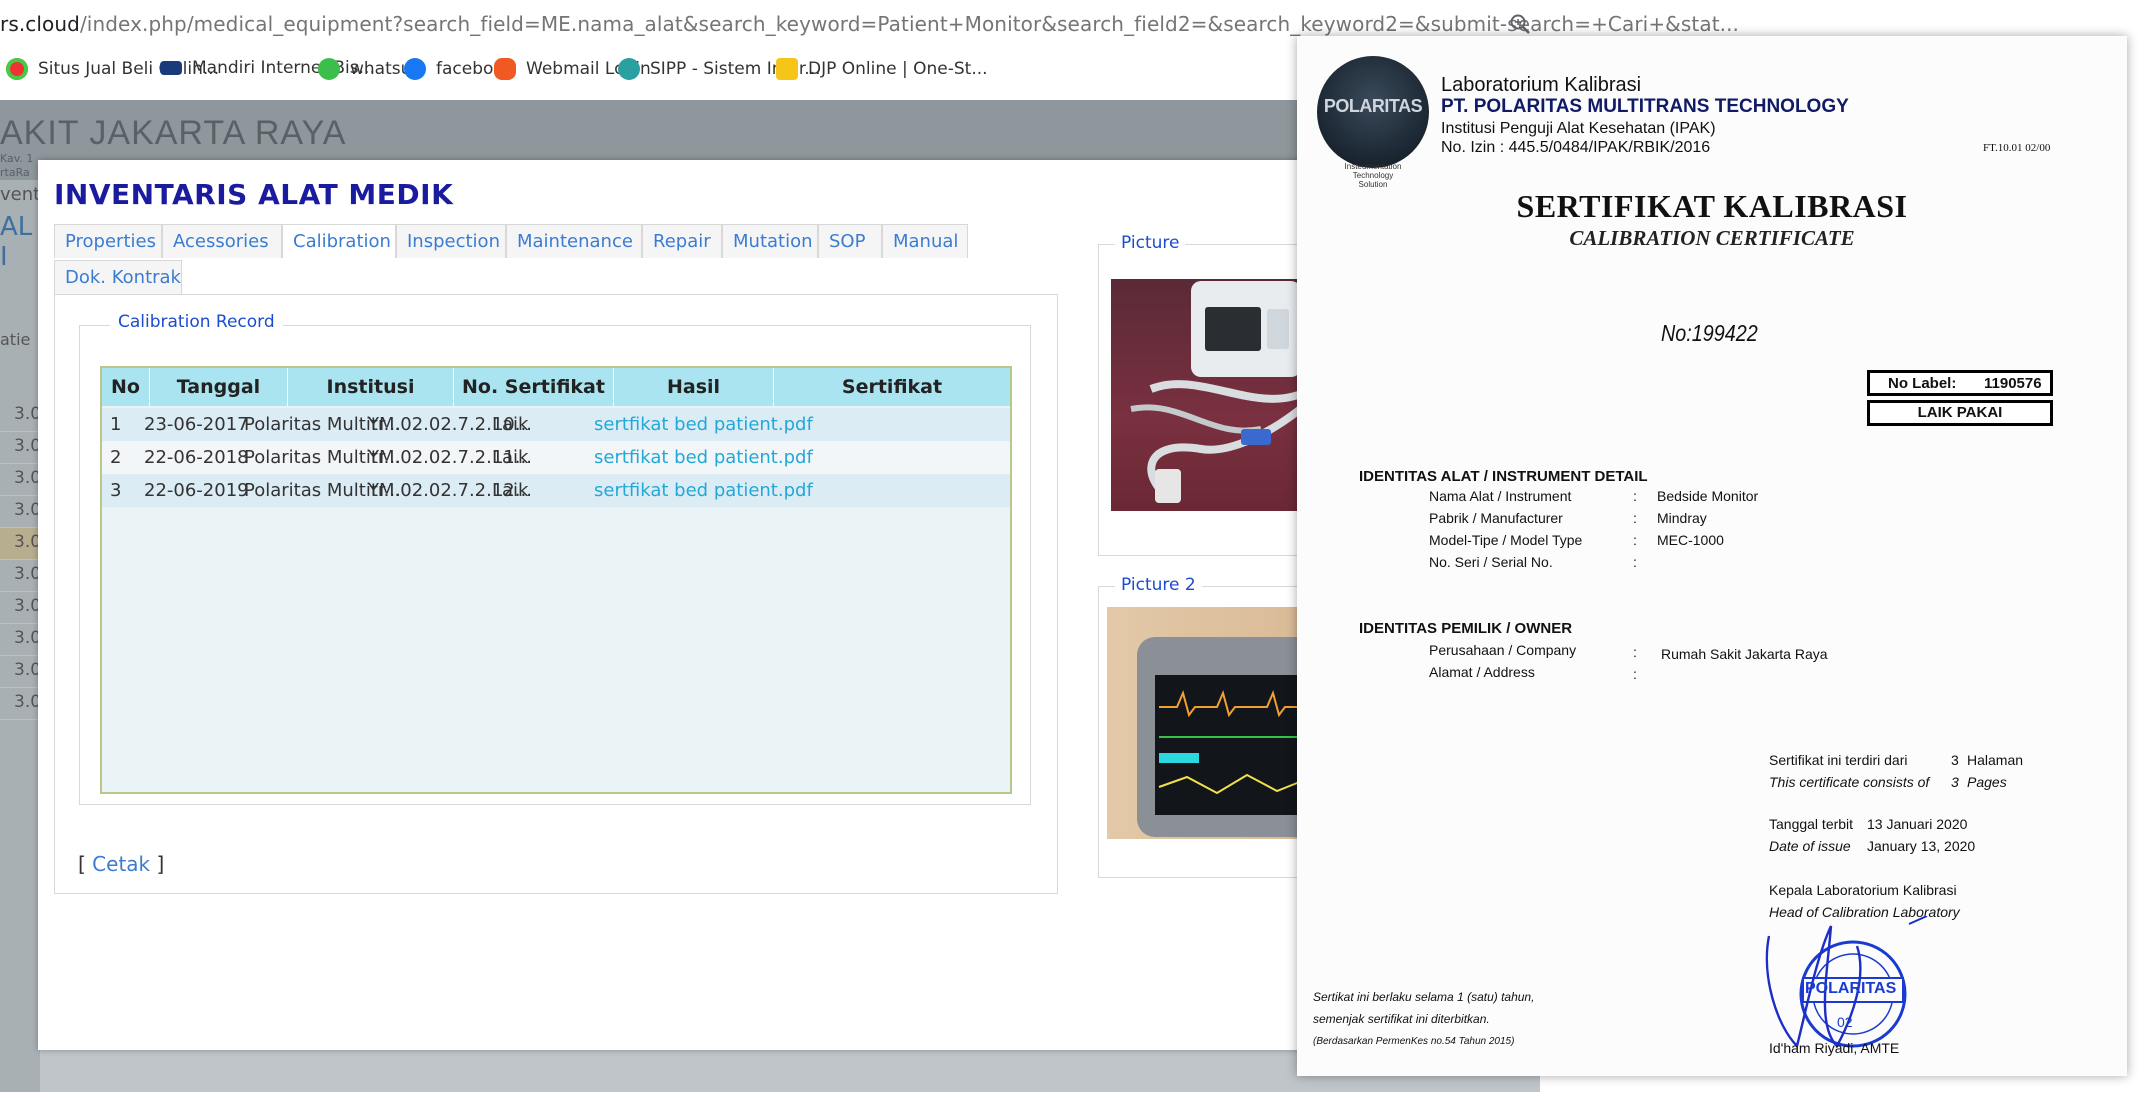 The width and height of the screenshot is (2155, 1098). What do you see at coordinates (1635, 674) in the screenshot?
I see `owner-colon: :` at bounding box center [1635, 674].